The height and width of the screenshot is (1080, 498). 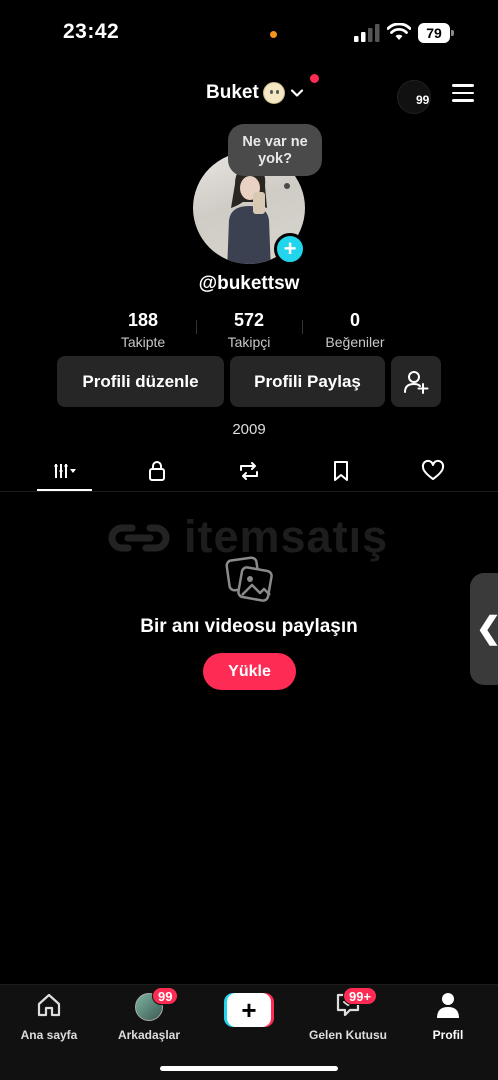 I want to click on add-friend-button, so click(x=416, y=381).